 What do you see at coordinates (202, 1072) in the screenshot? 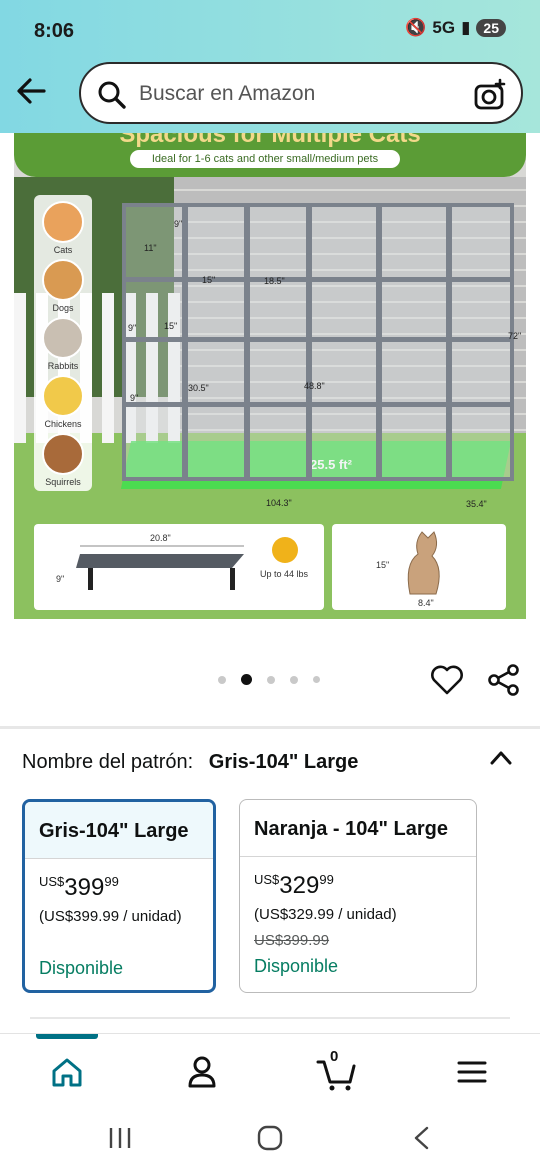
I see `account-icon` at bounding box center [202, 1072].